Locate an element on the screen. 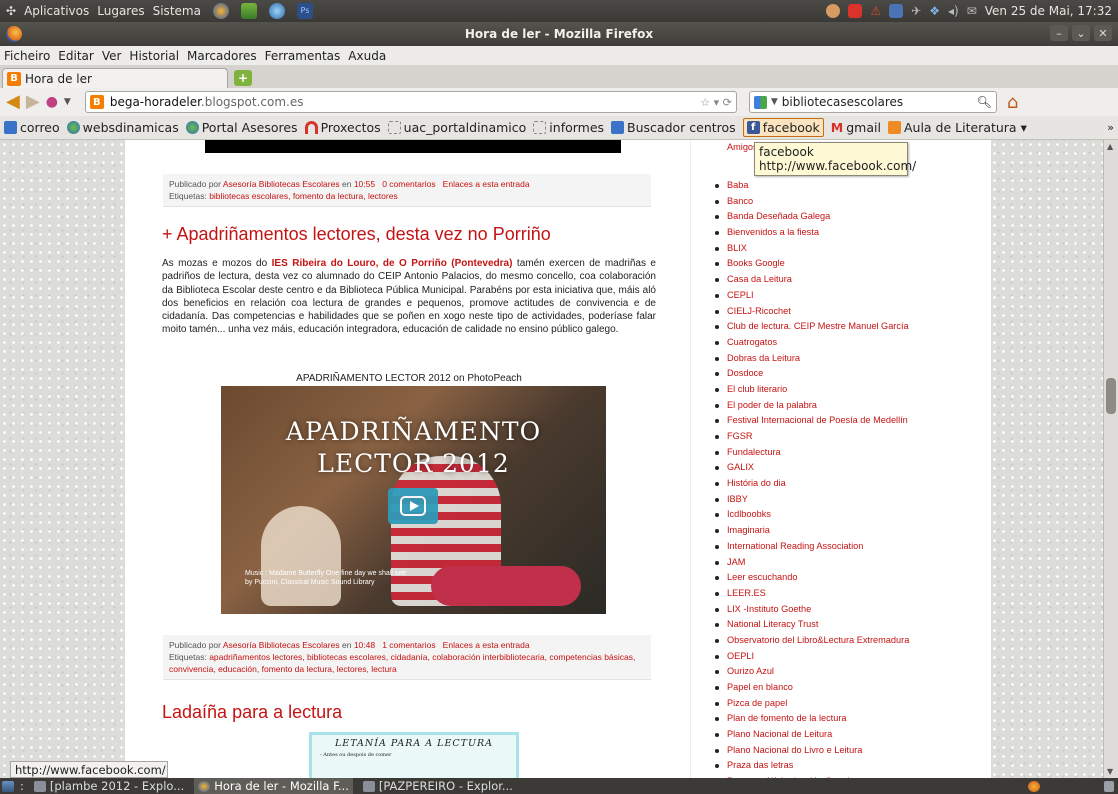  menu-tools: Ferramentas is located at coordinates (303, 56).